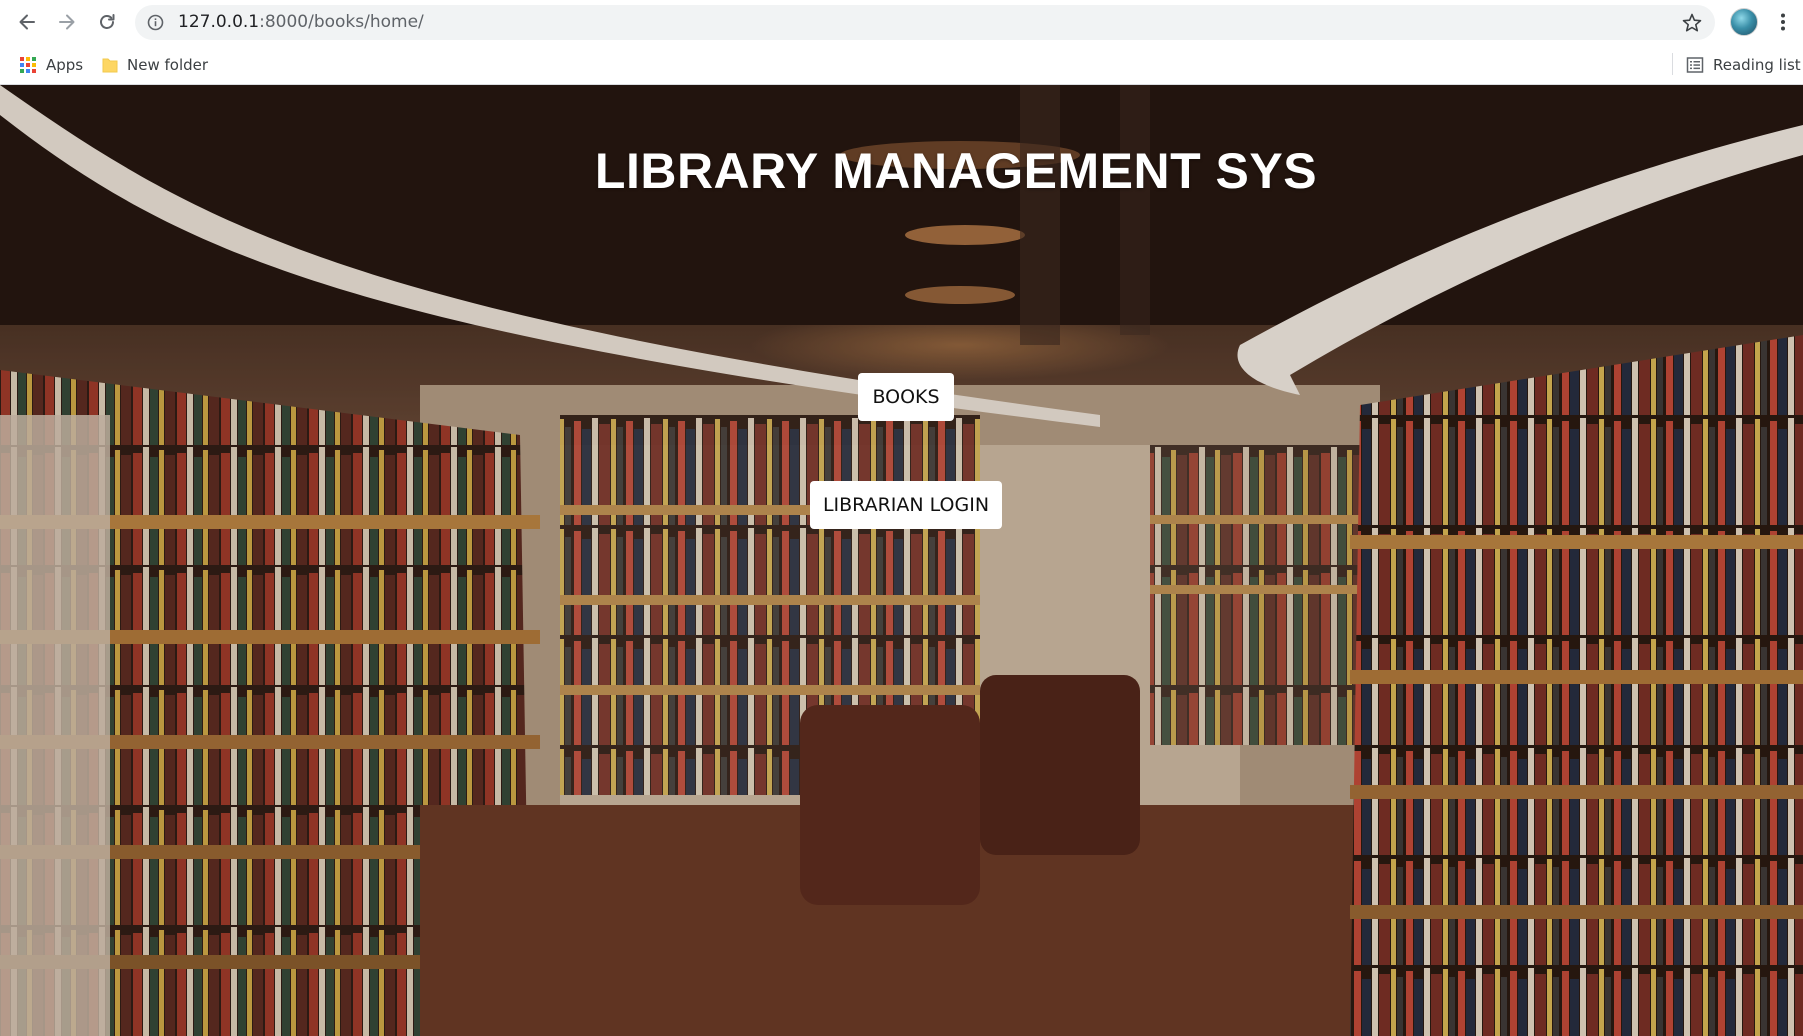  Describe the element at coordinates (906, 505) in the screenshot. I see `librarian-login-button: LIBRARIAN LOGIN` at that location.